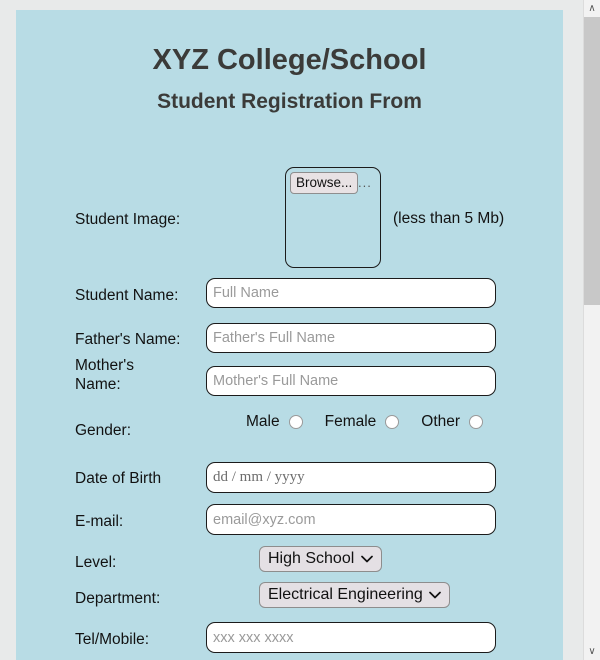 This screenshot has width=600, height=660. I want to click on gender-option-male: Male, so click(285, 422).